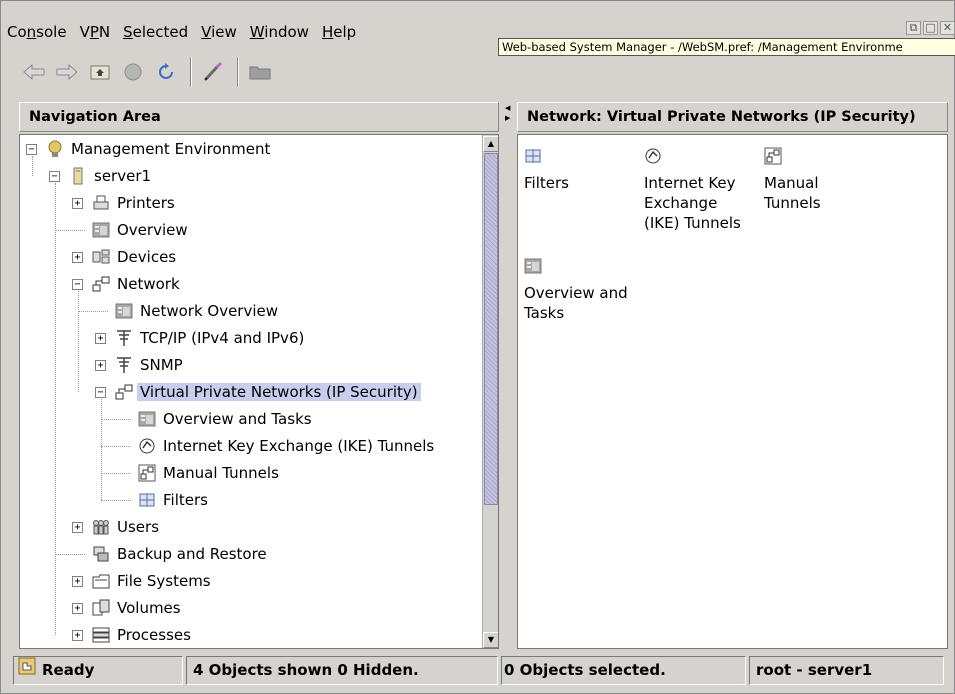 The image size is (955, 694). I want to click on tree-item: Filters, so click(163, 500).